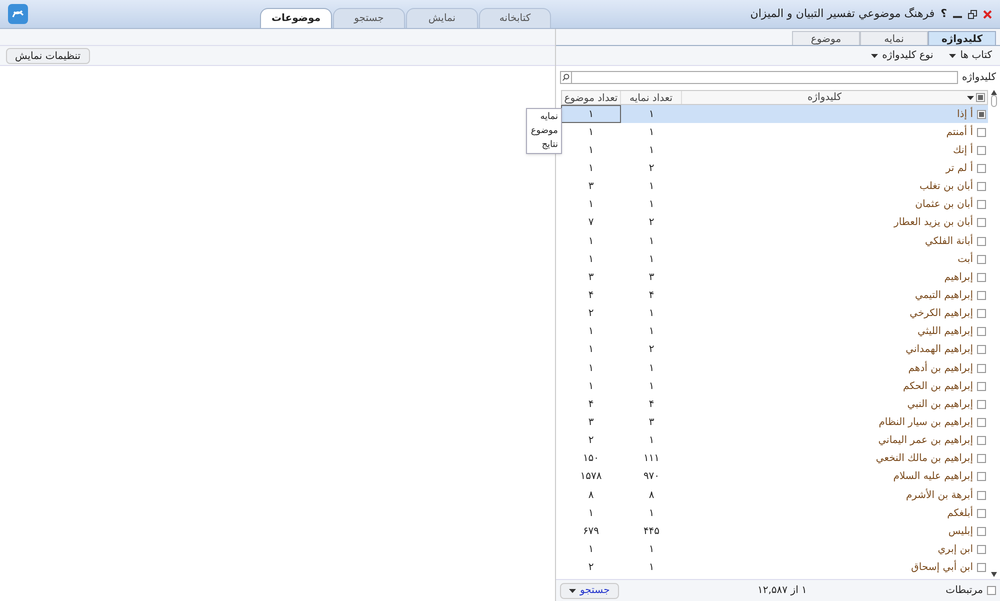 The width and height of the screenshot is (1000, 601). Describe the element at coordinates (774, 477) in the screenshot. I see `table-row: إبراهيم عليه السلام ۹۷۰ ۱۵۷۸` at that location.